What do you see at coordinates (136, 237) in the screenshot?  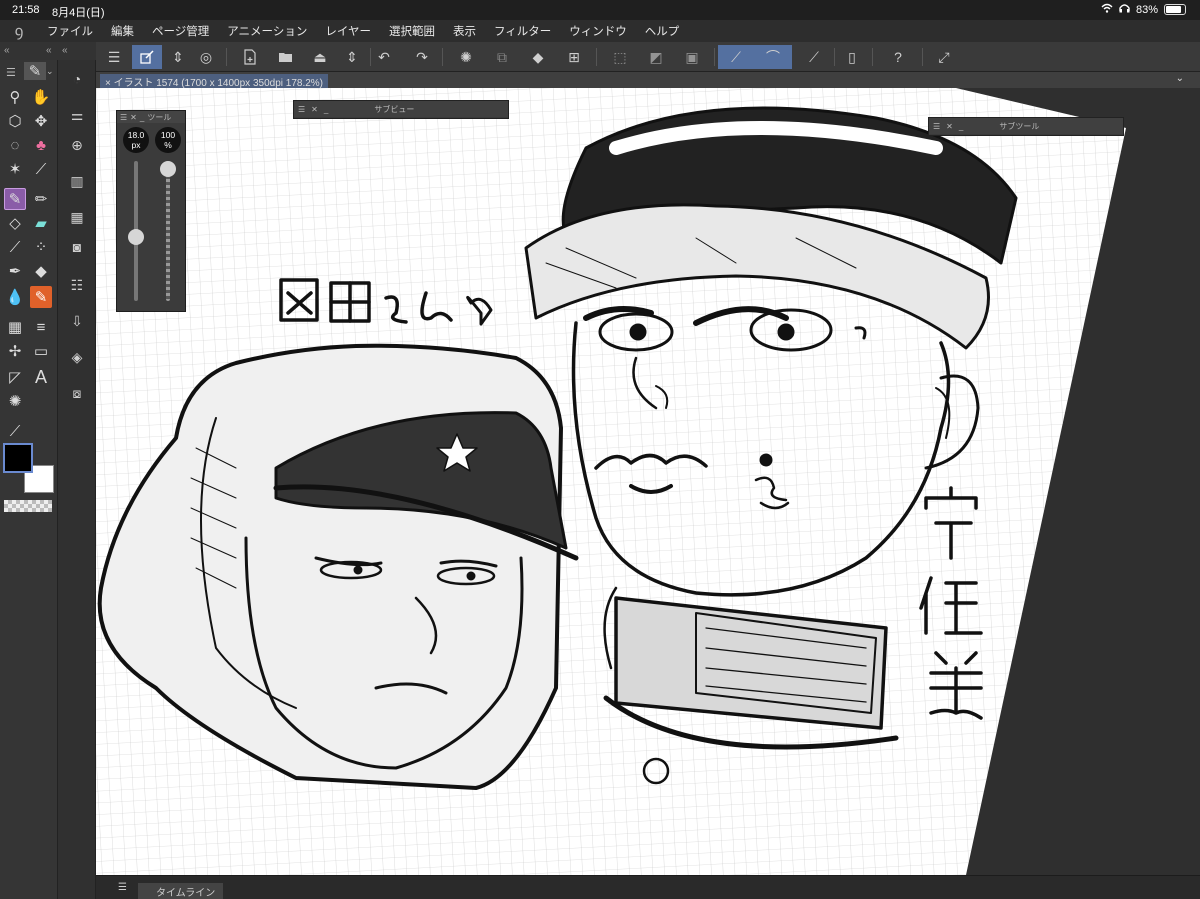 I see `brush-size-slider-knob` at bounding box center [136, 237].